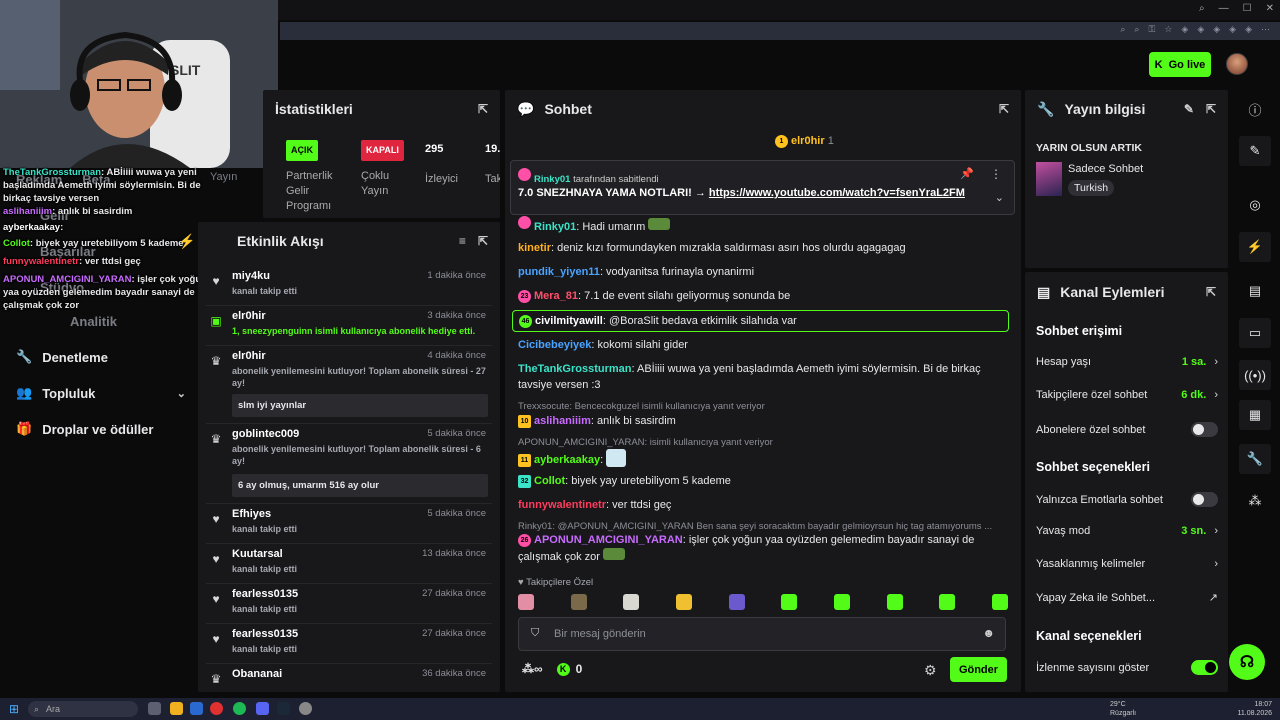 The image size is (1280, 720). Describe the element at coordinates (1127, 598) in the screenshot. I see `setting-ai-chat: Yapay Zeka ile Sohbet... ↗` at that location.